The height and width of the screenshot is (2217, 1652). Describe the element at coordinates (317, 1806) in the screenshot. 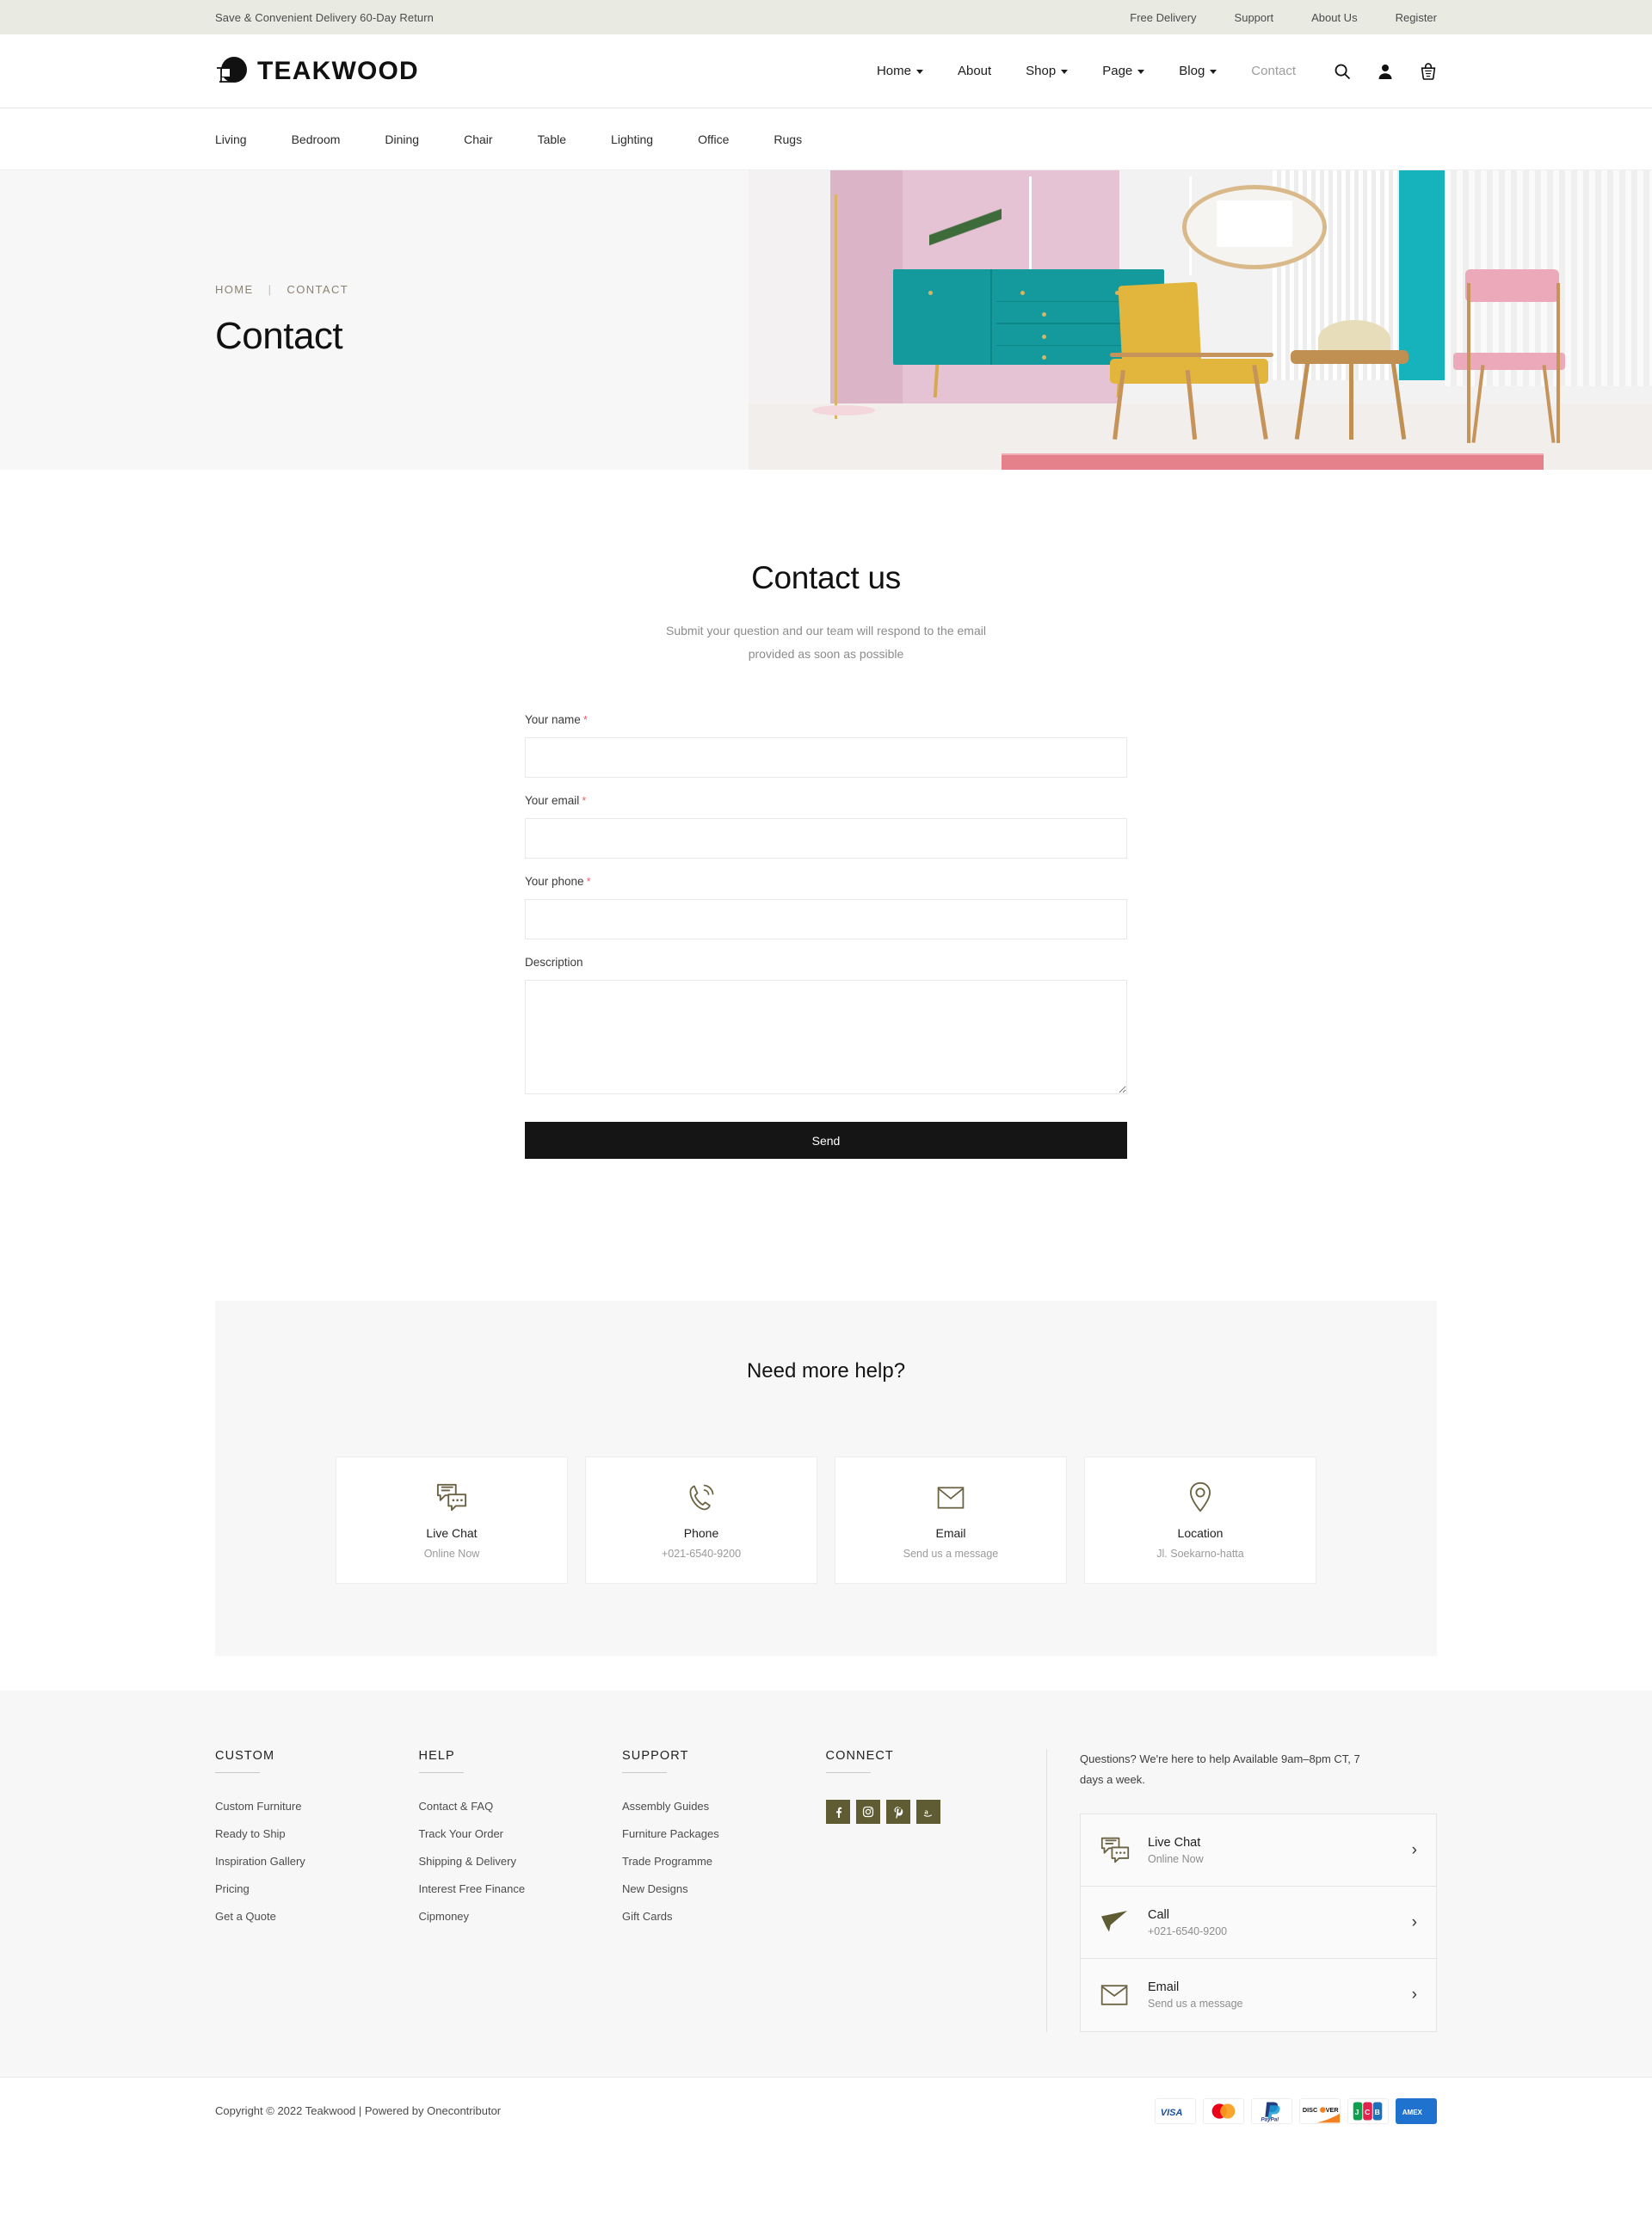

I see `footer-link-custom-furniture: Custom Furniture` at that location.